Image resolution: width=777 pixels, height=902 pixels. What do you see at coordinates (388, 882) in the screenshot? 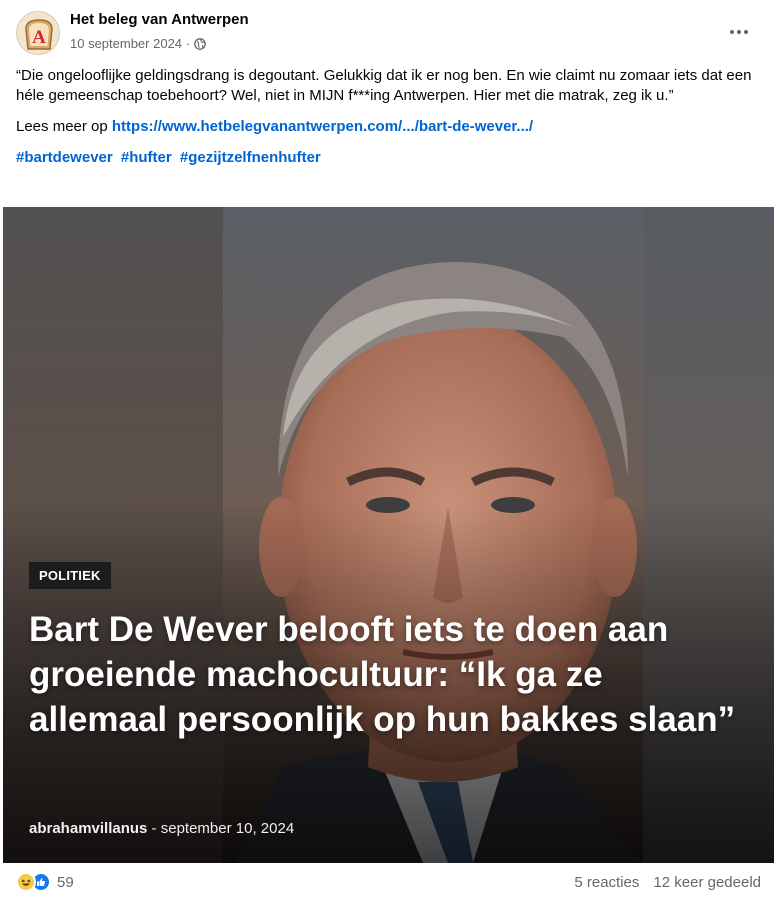
I see `post-footer: 59 5 reacties 12 keer gedeeld` at bounding box center [388, 882].